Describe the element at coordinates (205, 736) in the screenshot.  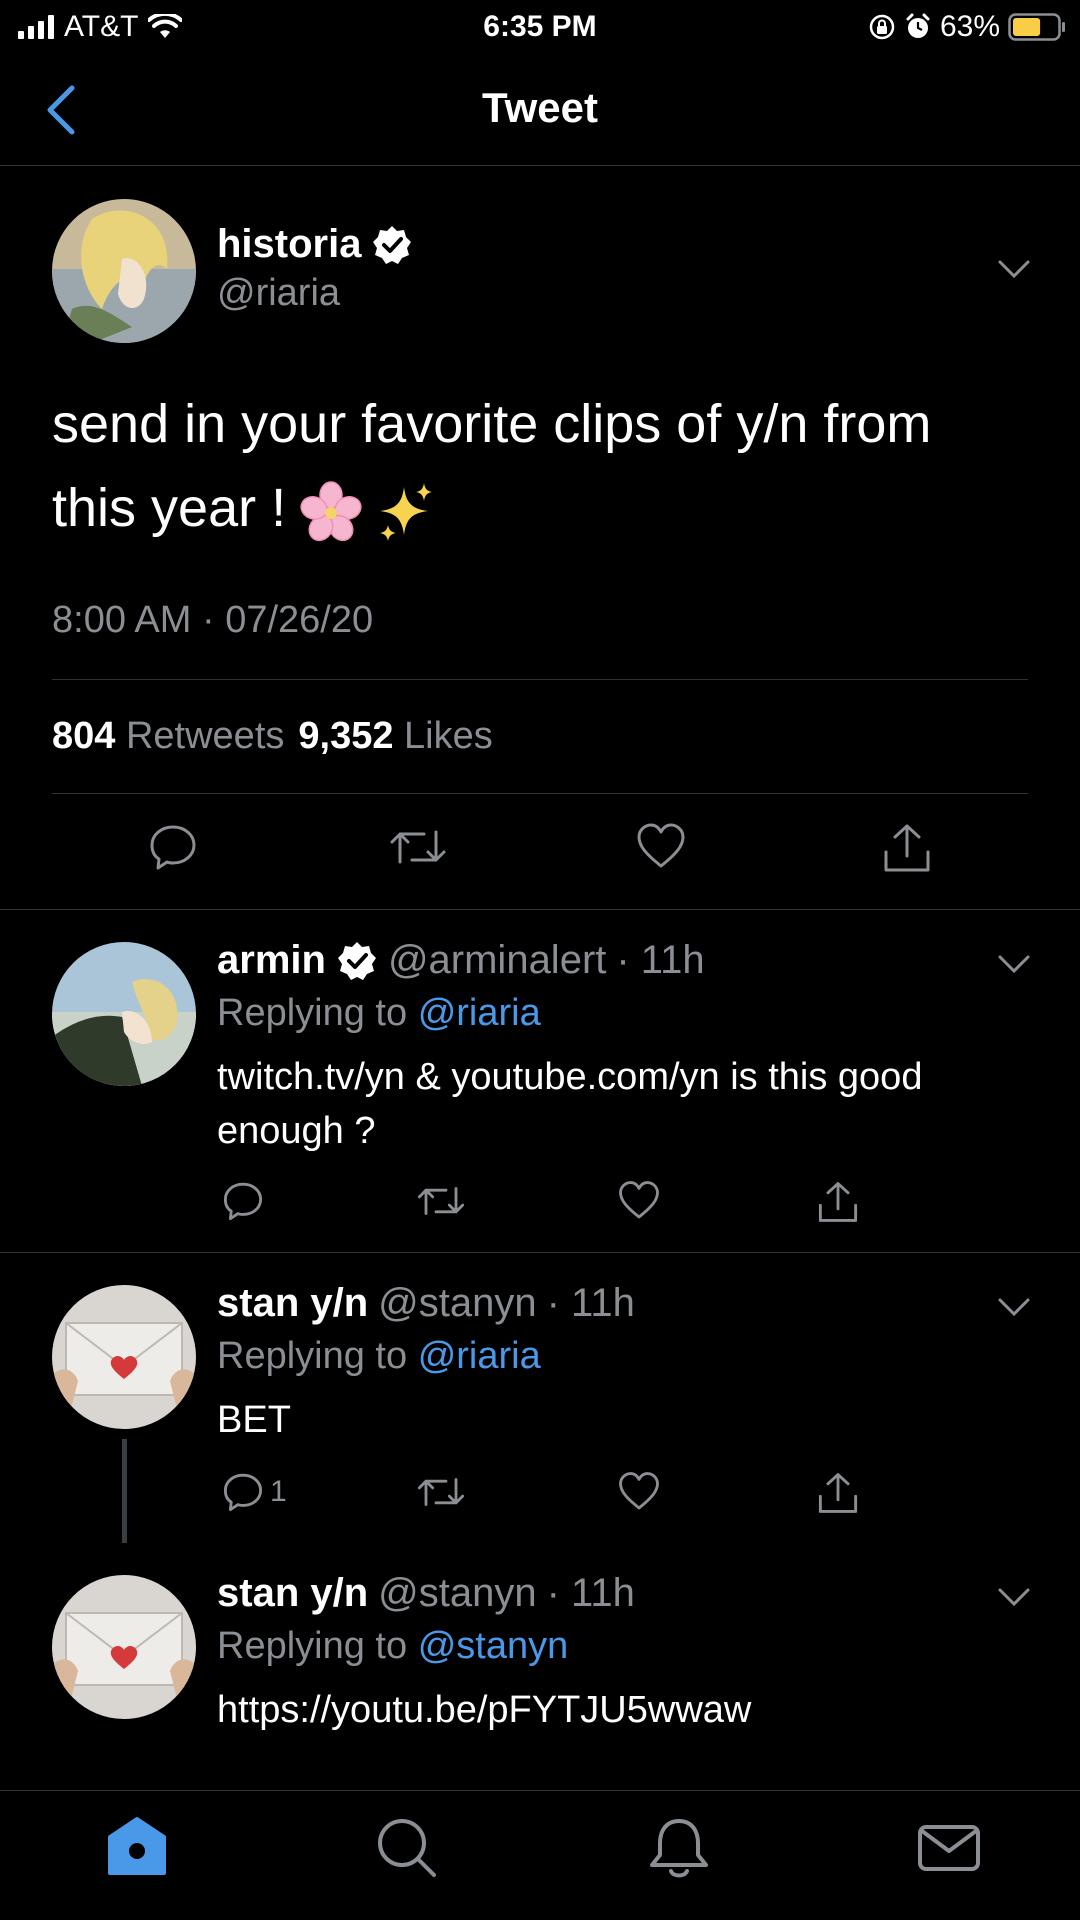
I see `retweets-label: Retweets` at that location.